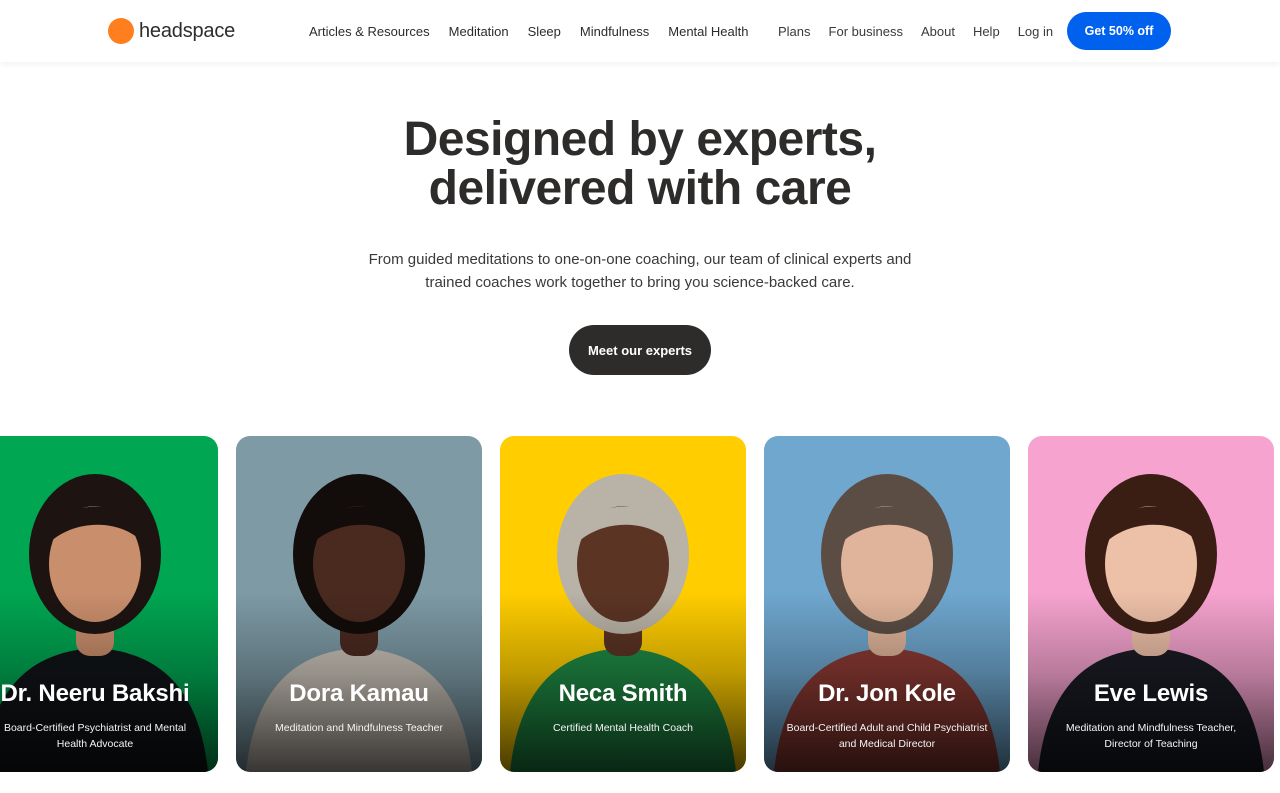 The height and width of the screenshot is (793, 1280). What do you see at coordinates (1151, 693) in the screenshot?
I see `expert-name: Eve Lewis` at bounding box center [1151, 693].